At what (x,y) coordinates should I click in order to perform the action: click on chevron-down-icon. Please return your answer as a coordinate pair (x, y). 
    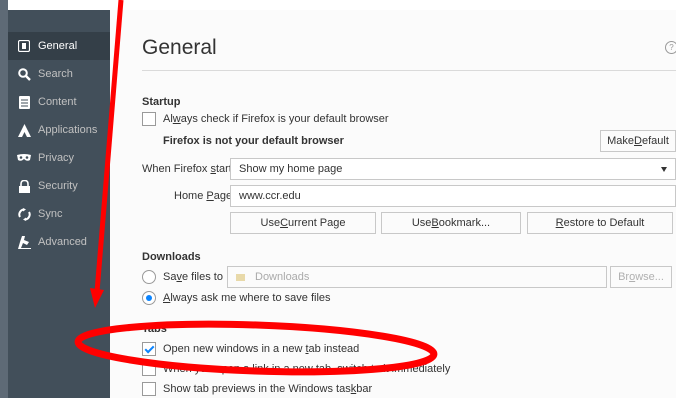
    Looking at the image, I should click on (664, 169).